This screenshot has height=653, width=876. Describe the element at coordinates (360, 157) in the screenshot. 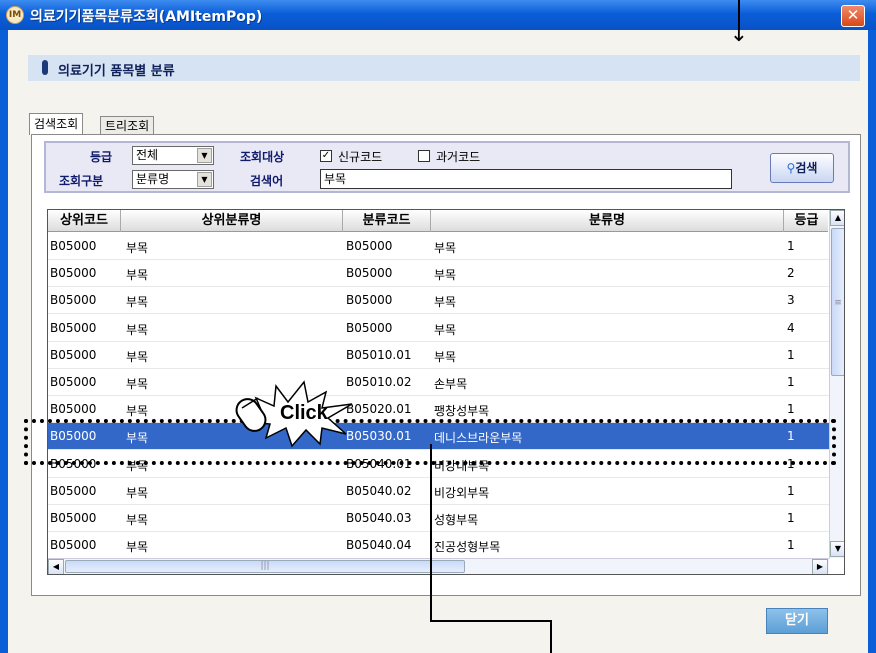

I see `new-code-label: 신규코드` at that location.